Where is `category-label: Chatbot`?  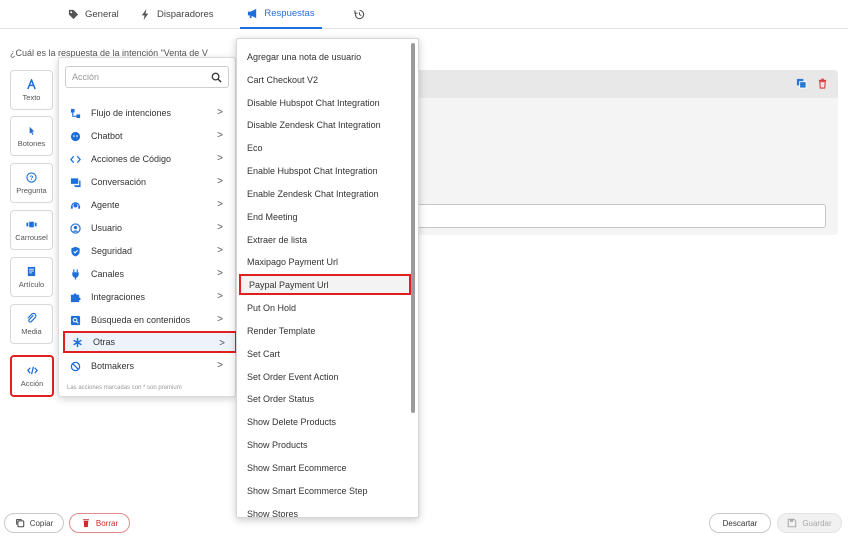
category-label: Chatbot is located at coordinates (107, 136).